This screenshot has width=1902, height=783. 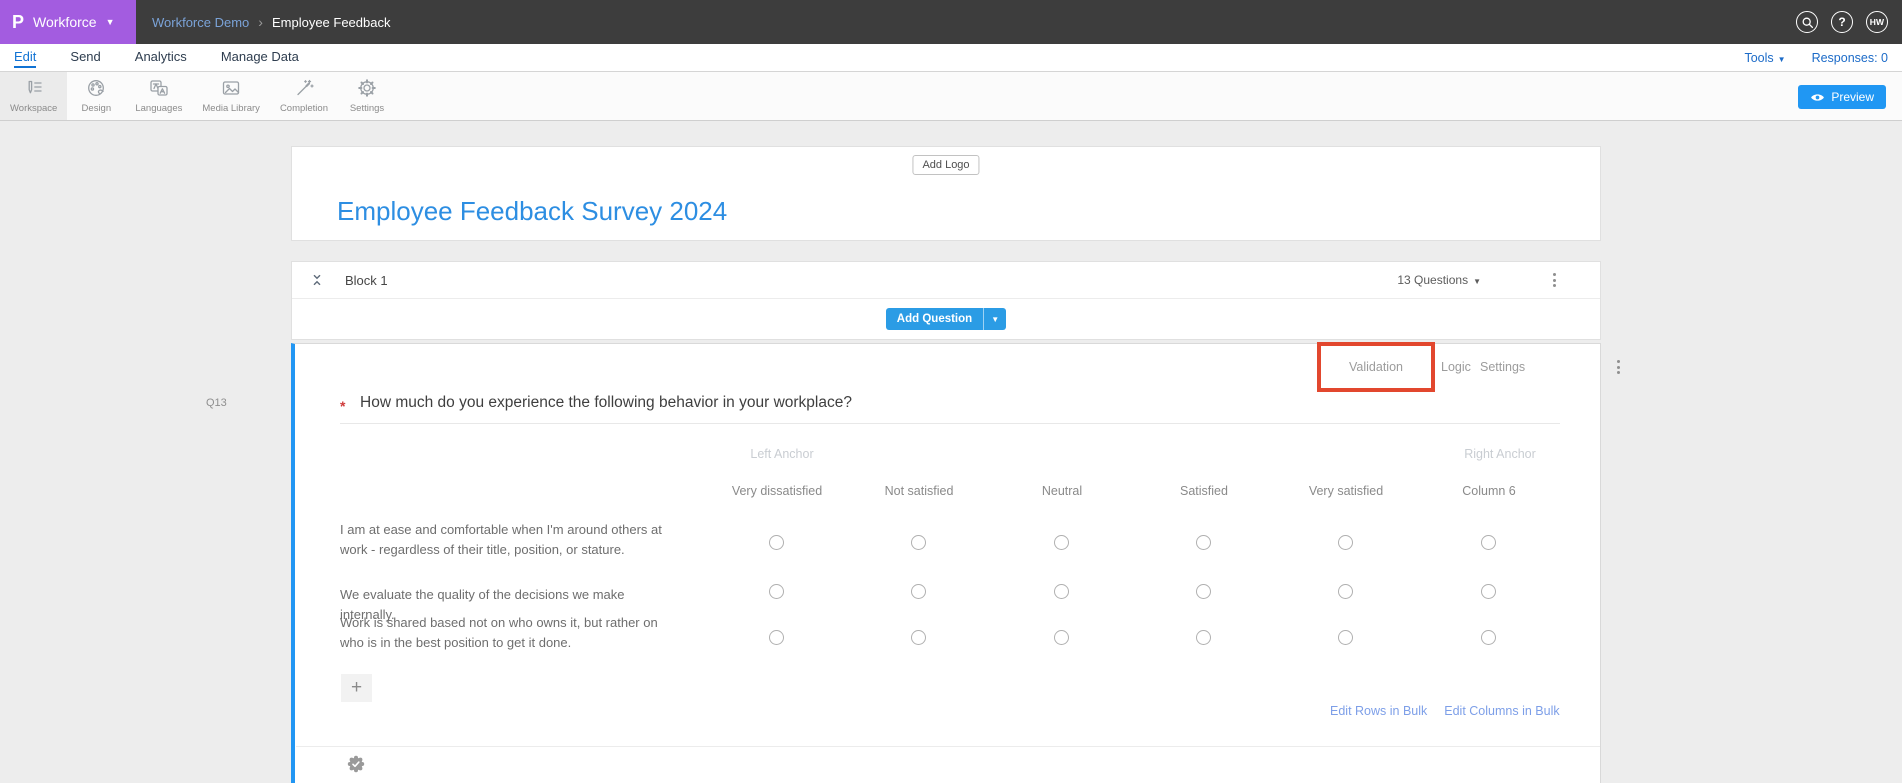 I want to click on magic-wand-icon, so click(x=304, y=88).